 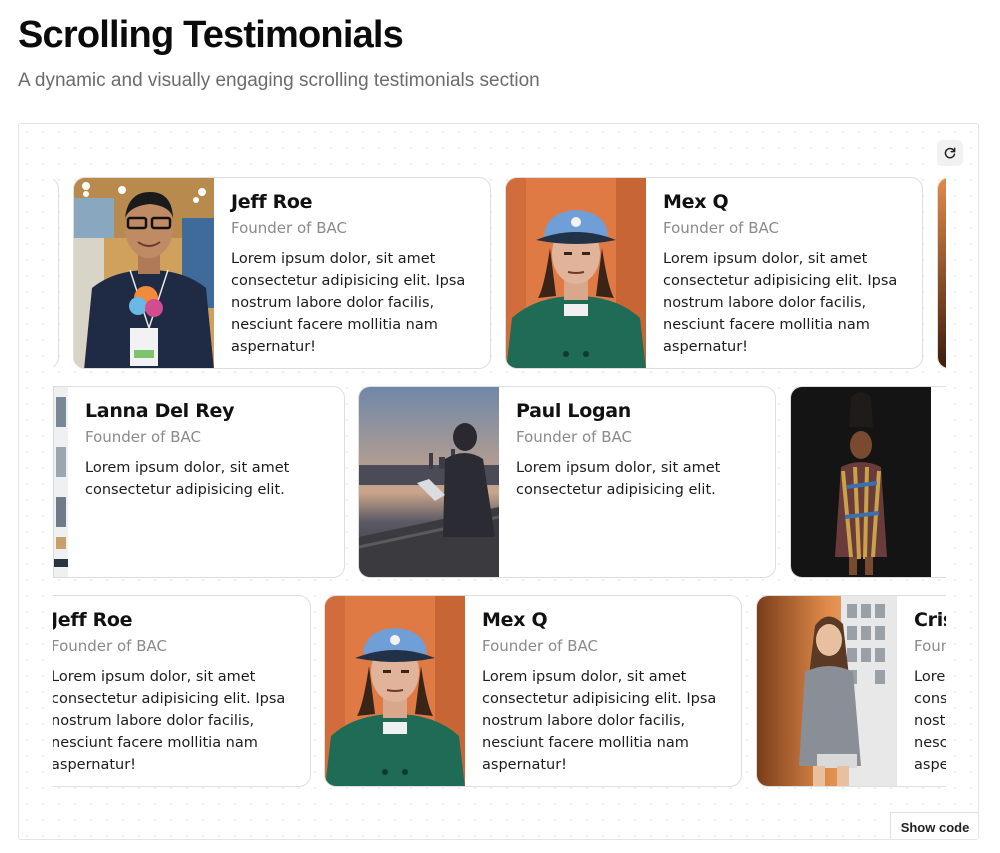 What do you see at coordinates (160, 411) in the screenshot?
I see `testimonial-name: Lanna Del Rey` at bounding box center [160, 411].